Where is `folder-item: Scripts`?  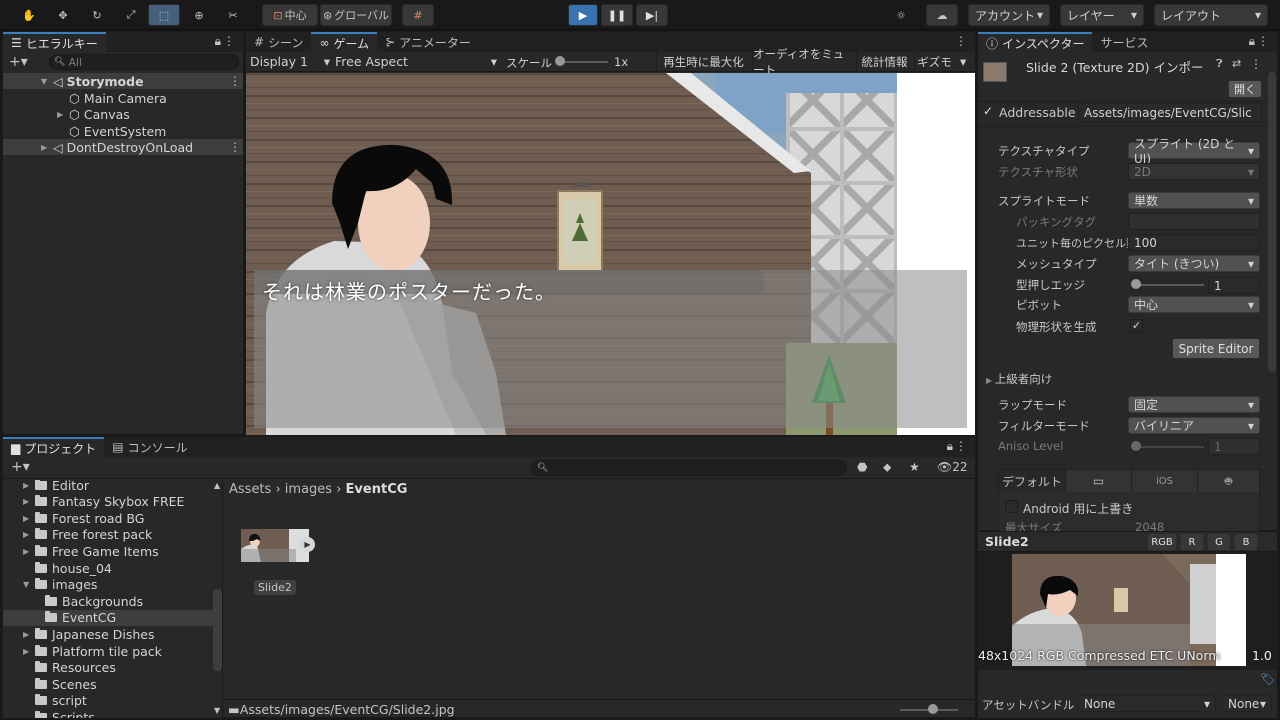
folder-item: Scripts is located at coordinates (59, 713).